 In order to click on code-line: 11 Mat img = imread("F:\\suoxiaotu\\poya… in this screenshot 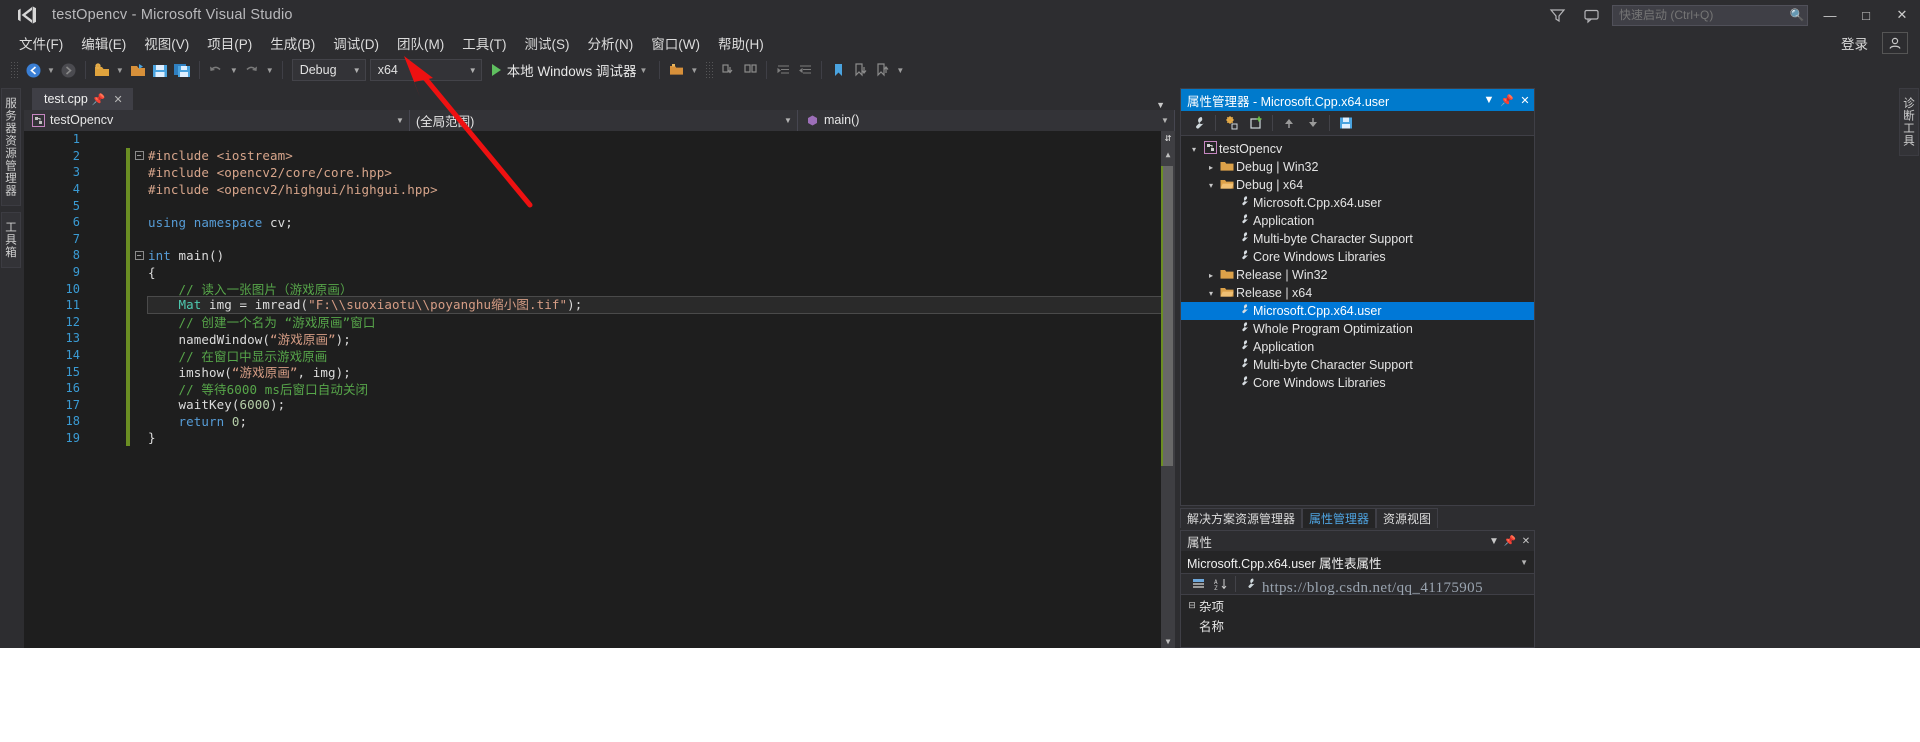, I will do `click(599, 305)`.